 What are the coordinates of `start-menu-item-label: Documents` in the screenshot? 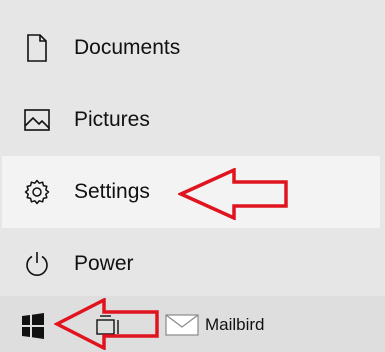 It's located at (127, 47).